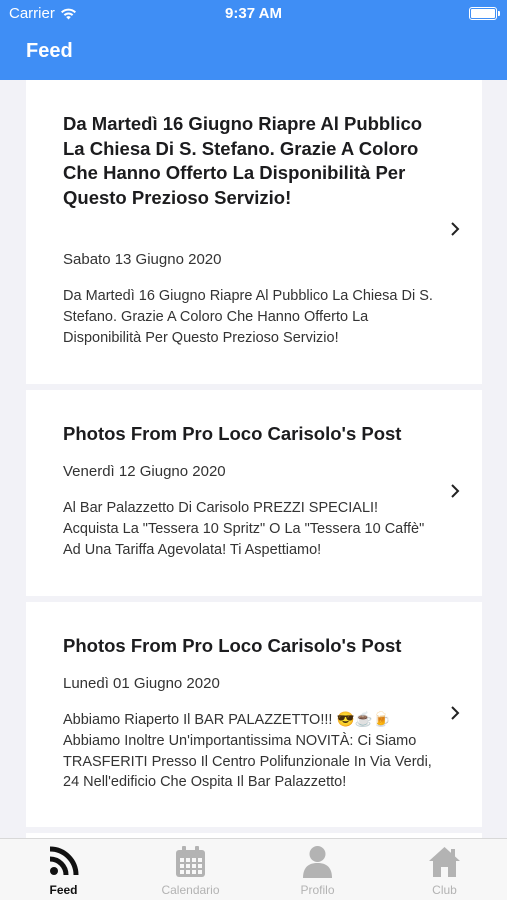  Describe the element at coordinates (64, 861) in the screenshot. I see `rss-icon` at that location.